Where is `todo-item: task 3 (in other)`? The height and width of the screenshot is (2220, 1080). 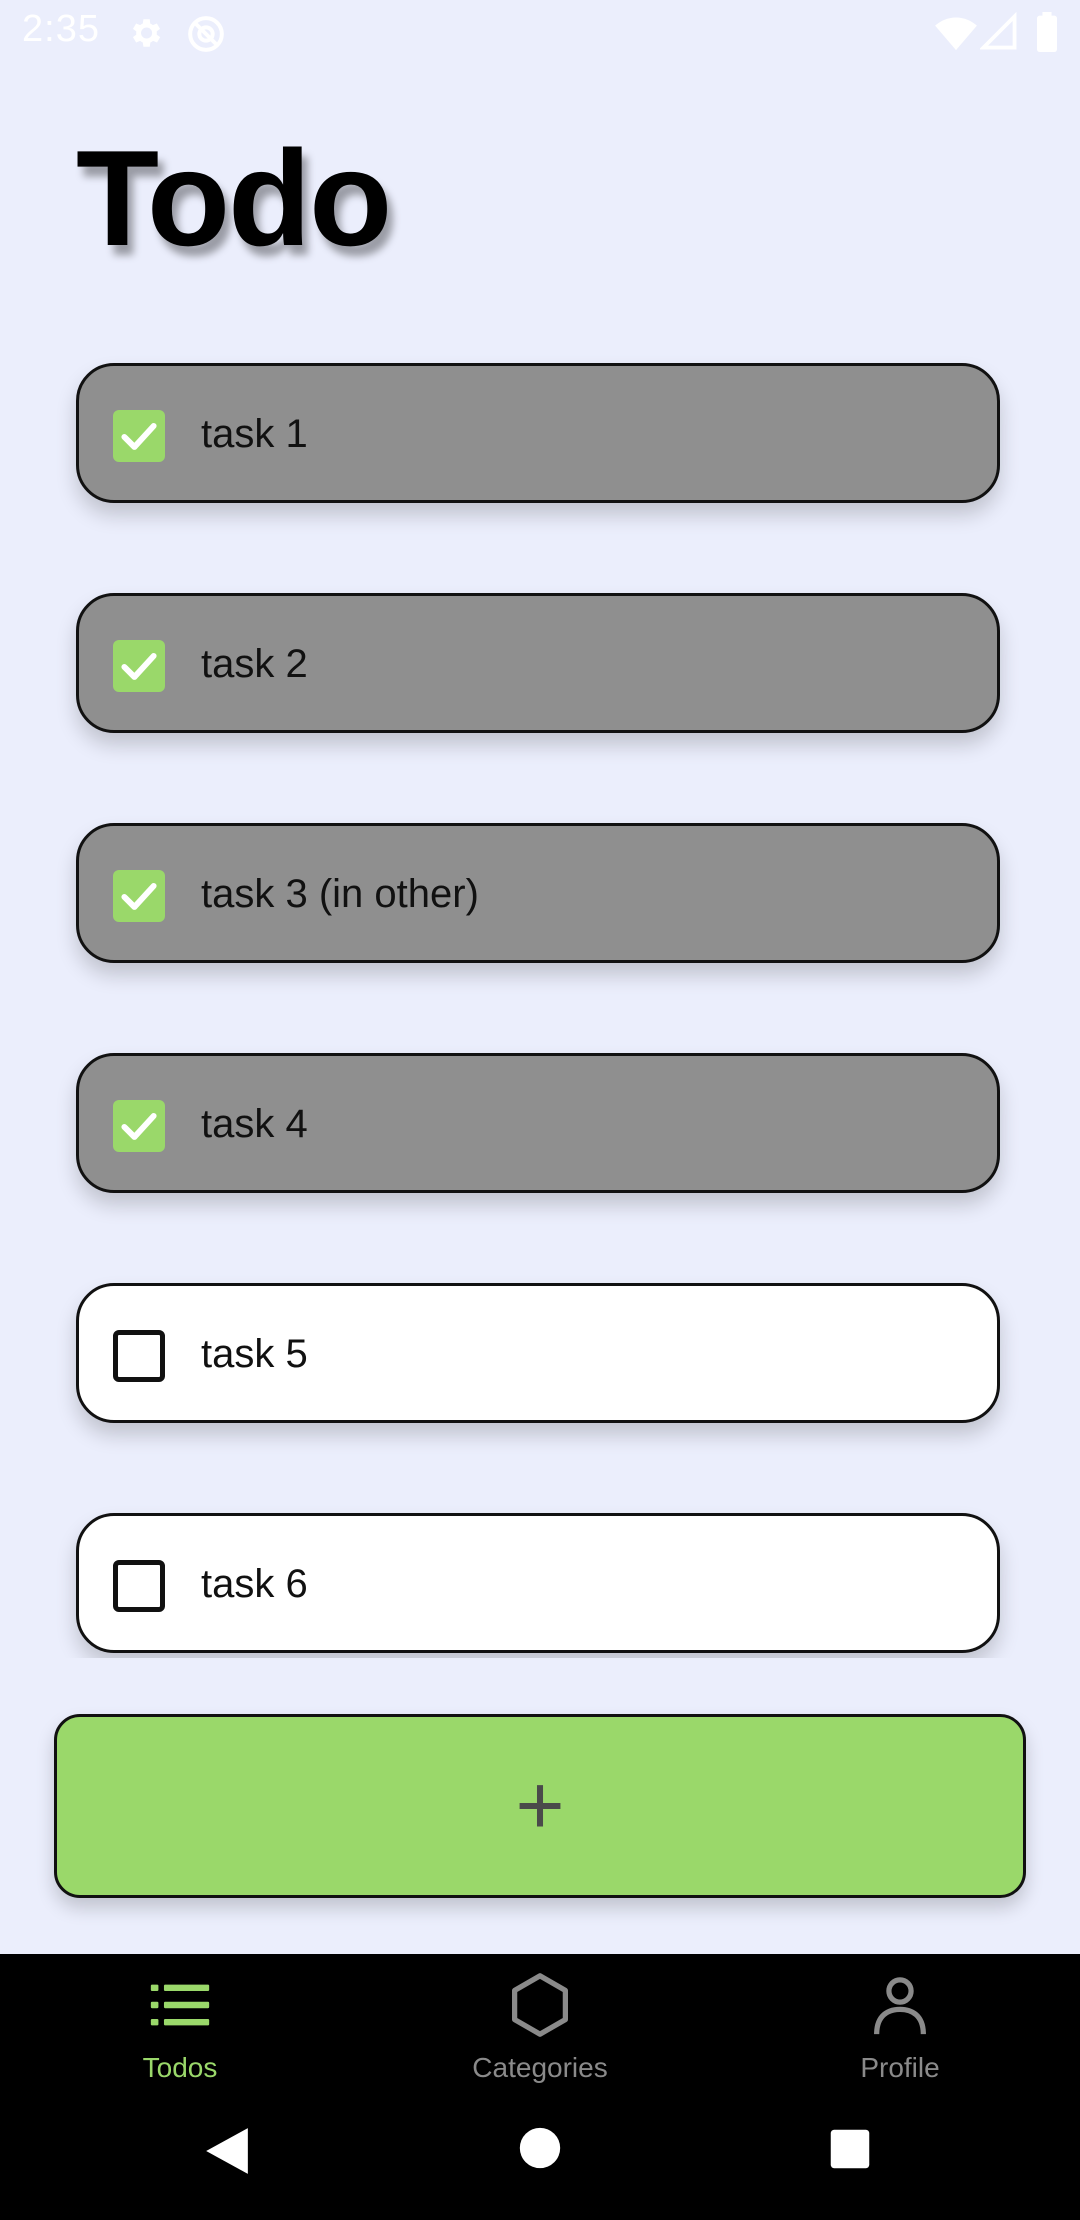
todo-item: task 3 (in other) is located at coordinates (538, 893).